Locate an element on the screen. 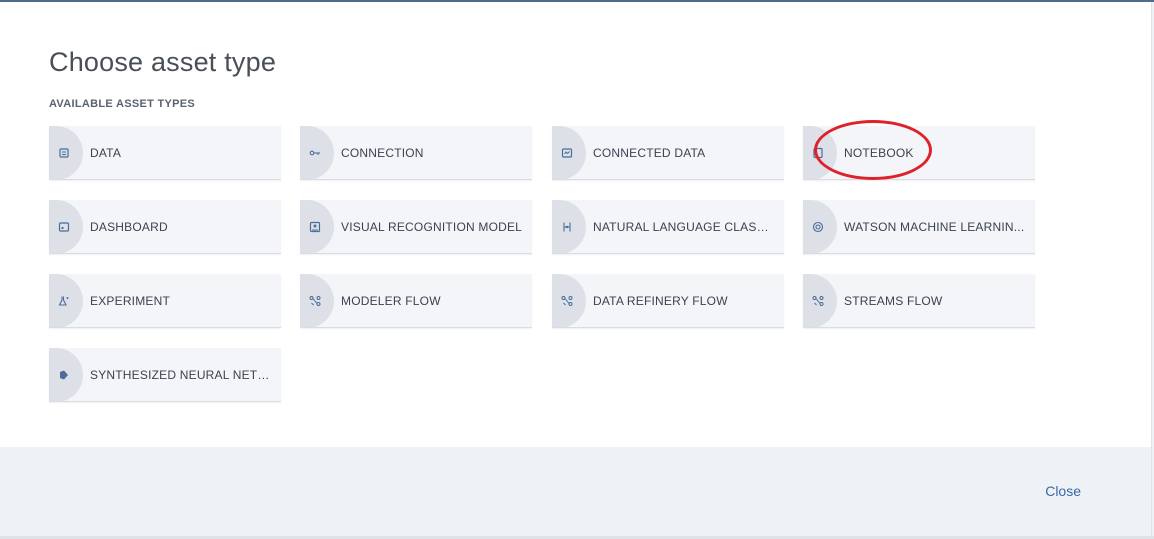 Image resolution: width=1154 pixels, height=539 pixels. tile-connected-data: CONNECTED DATA is located at coordinates (668, 153).